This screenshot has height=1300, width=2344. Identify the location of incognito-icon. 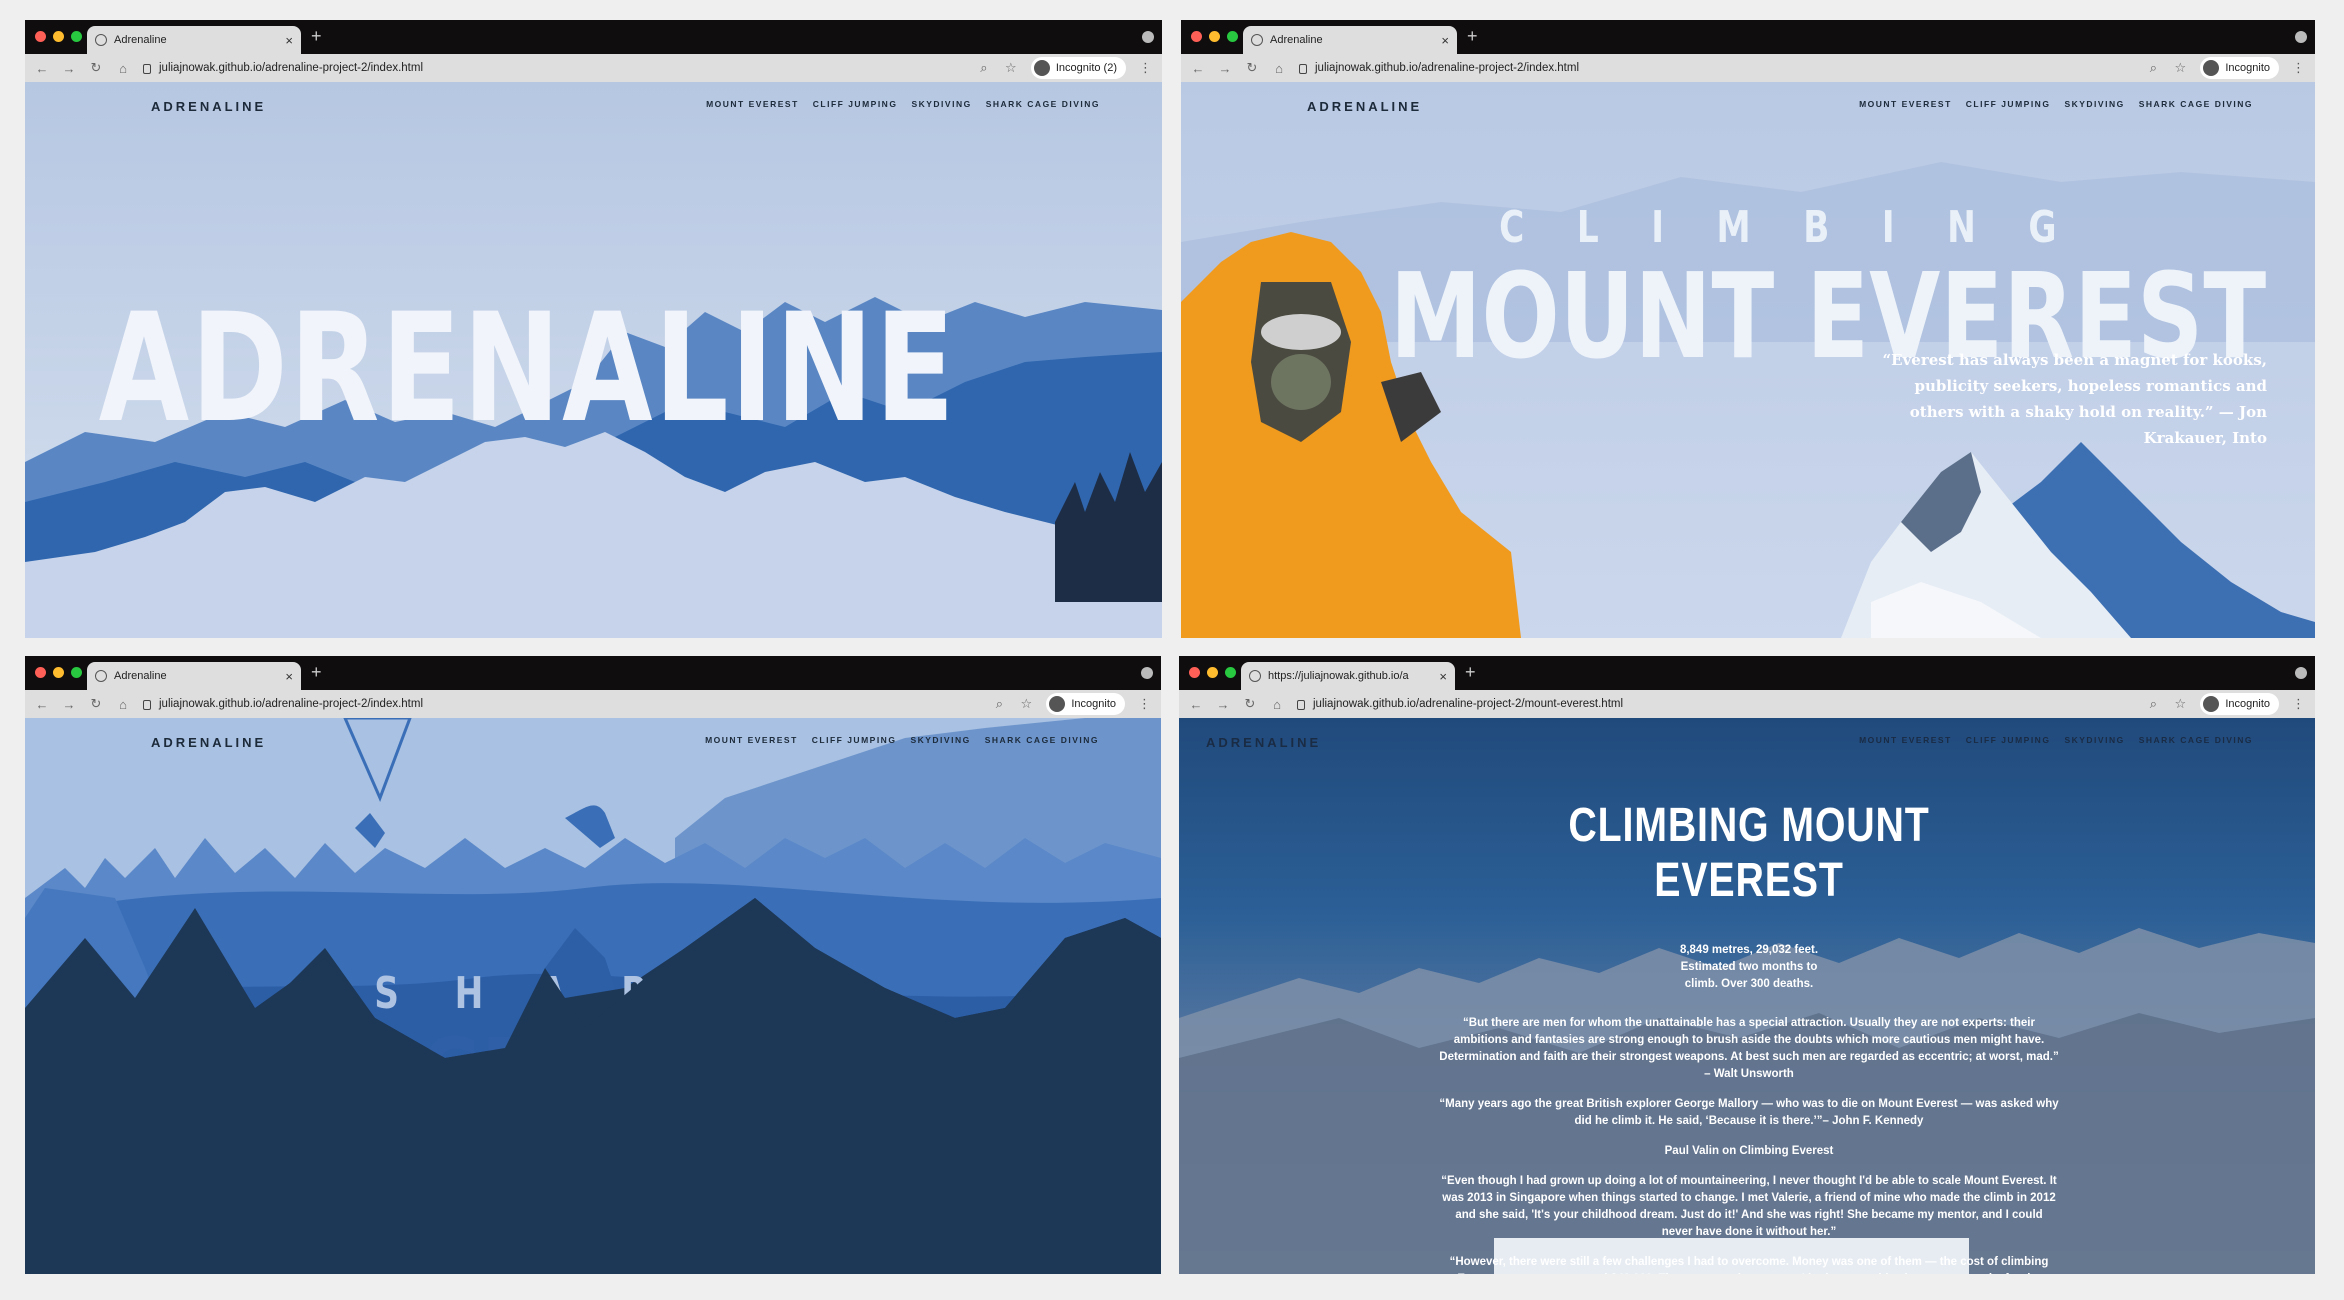
(1057, 704).